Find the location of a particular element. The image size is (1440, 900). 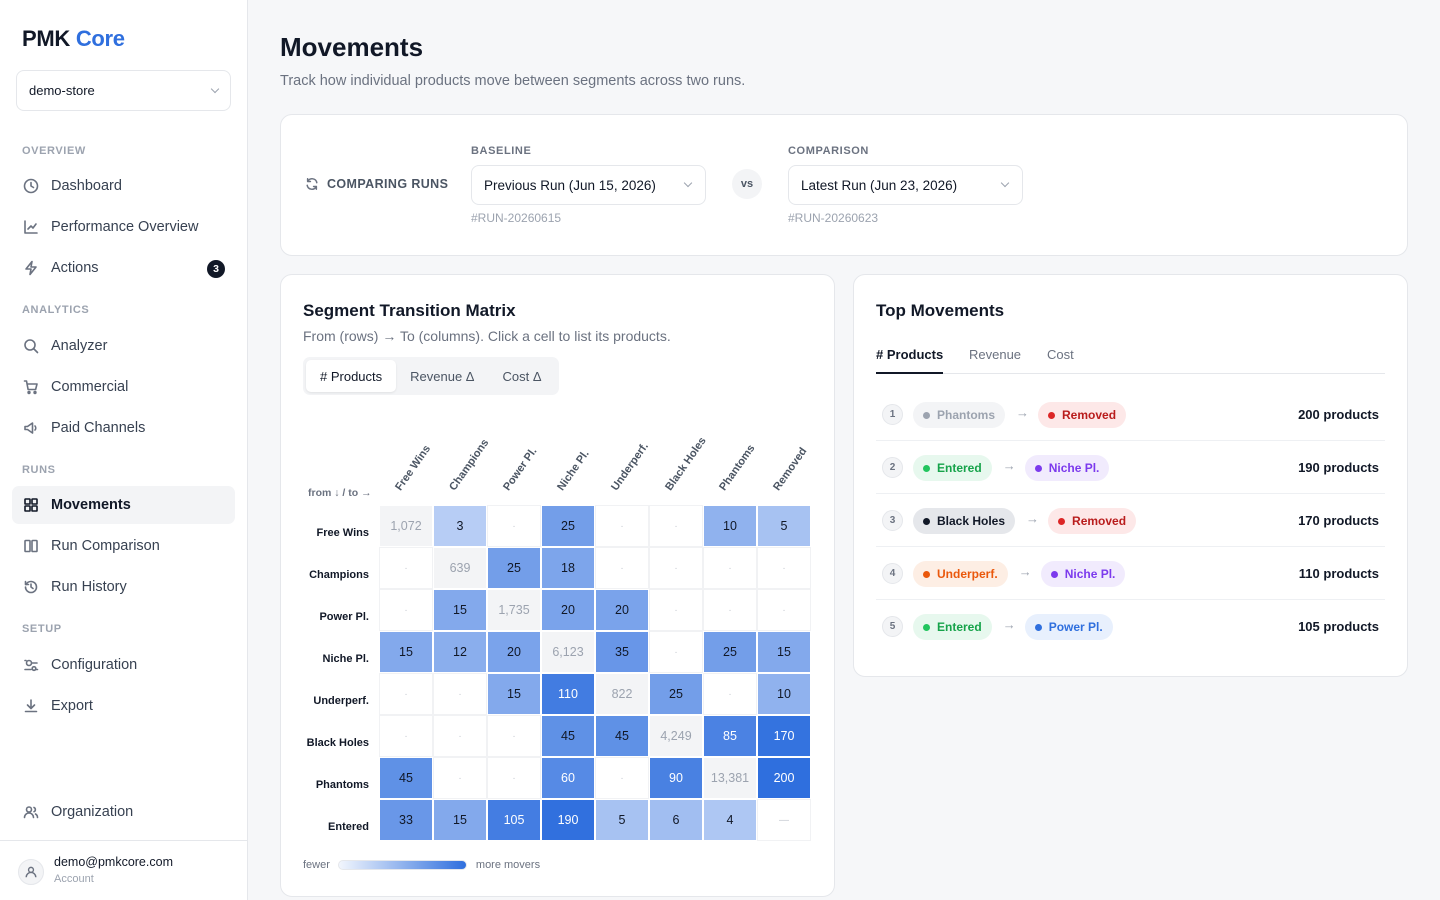

sidebar-item-movements: Movements is located at coordinates (123, 505).